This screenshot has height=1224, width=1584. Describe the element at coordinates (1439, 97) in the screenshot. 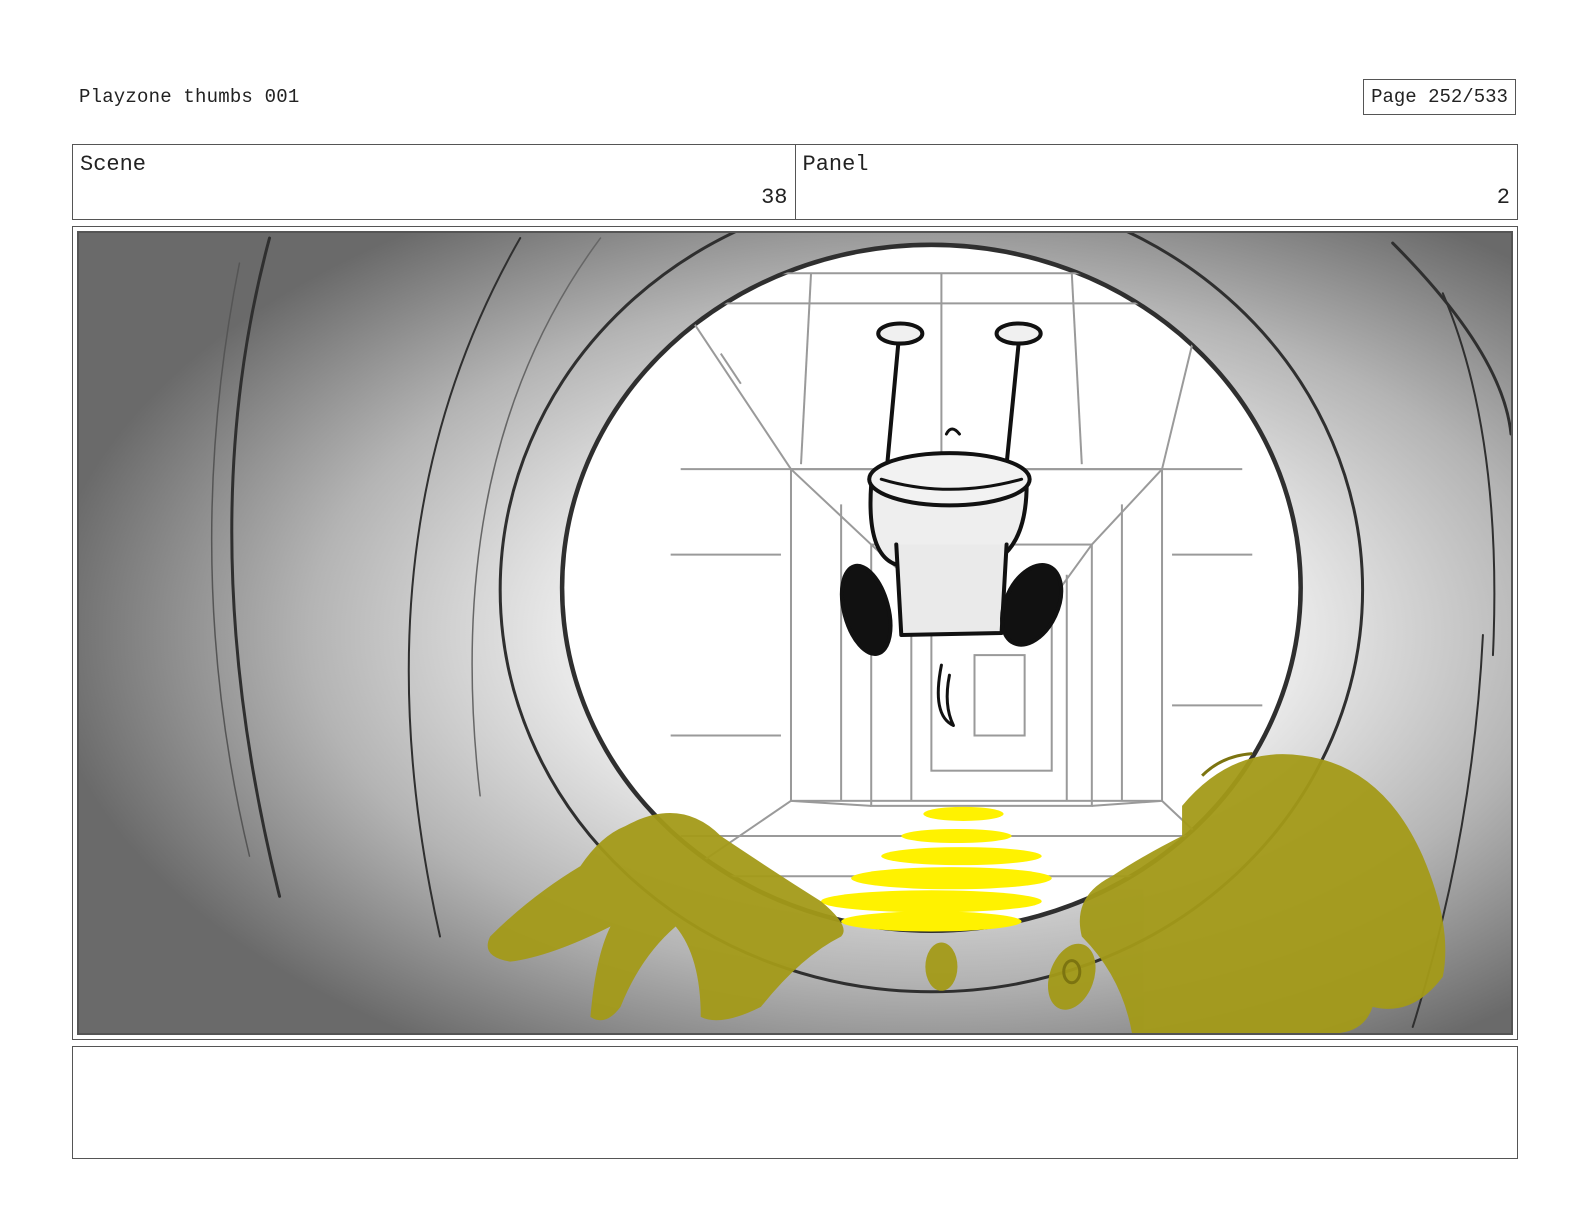

I see `page-indicator: Page 252/533` at that location.